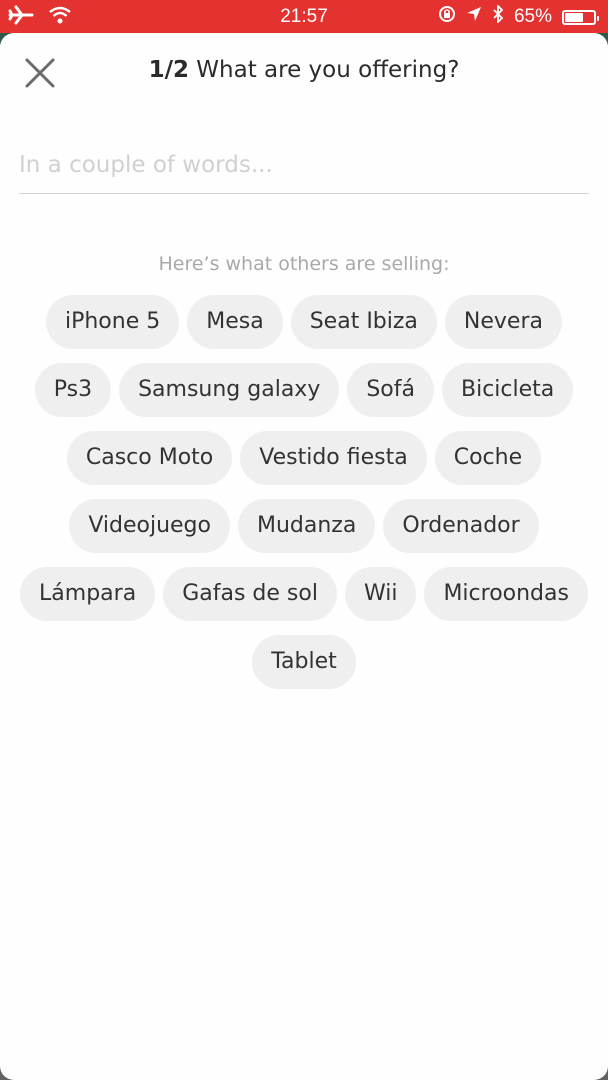  I want to click on suggestion-chip: Casco Moto, so click(149, 458).